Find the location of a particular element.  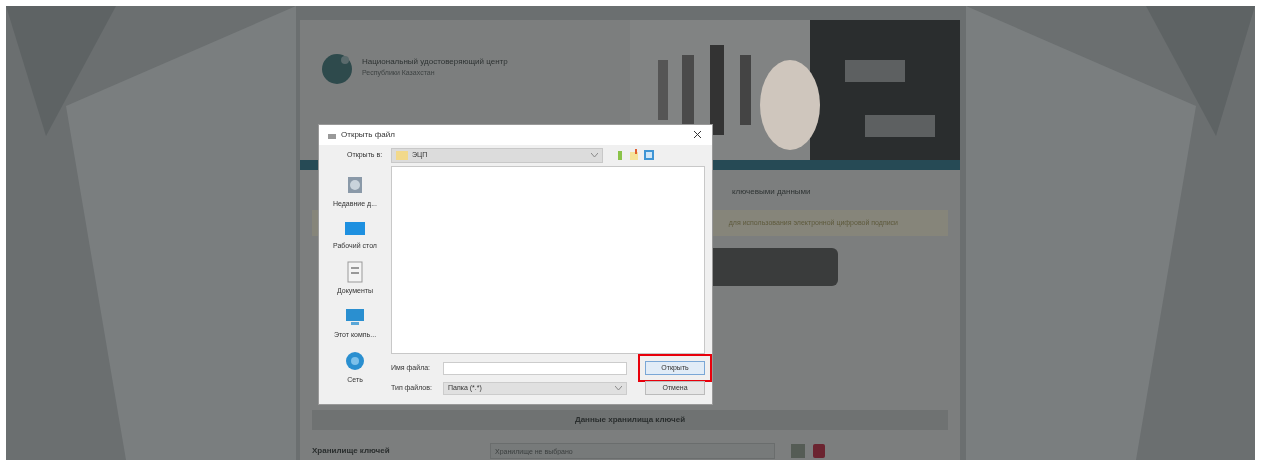

new-folder-icon is located at coordinates (634, 155).